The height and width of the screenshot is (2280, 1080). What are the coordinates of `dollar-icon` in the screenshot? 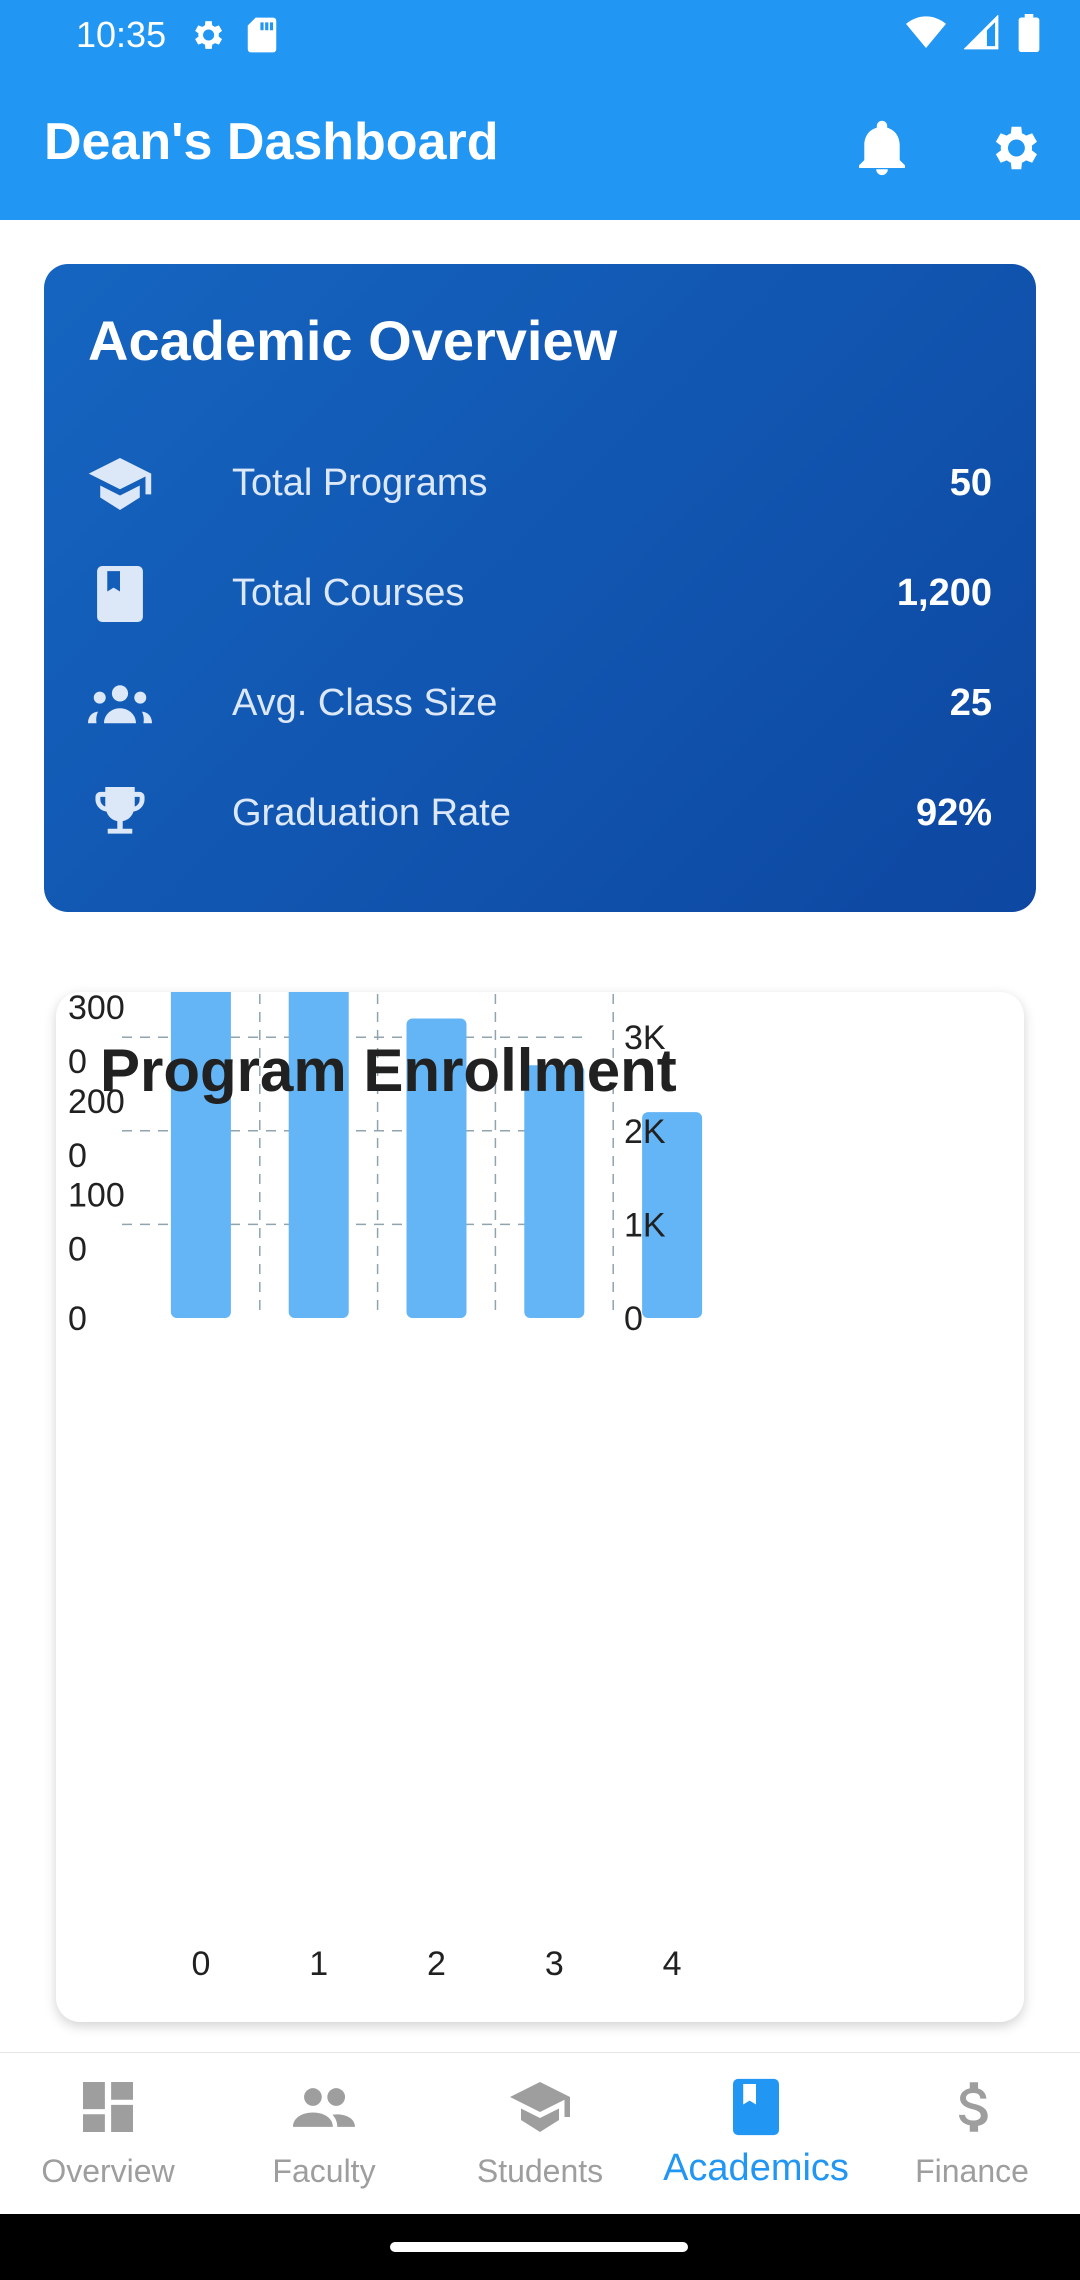 It's located at (972, 2107).